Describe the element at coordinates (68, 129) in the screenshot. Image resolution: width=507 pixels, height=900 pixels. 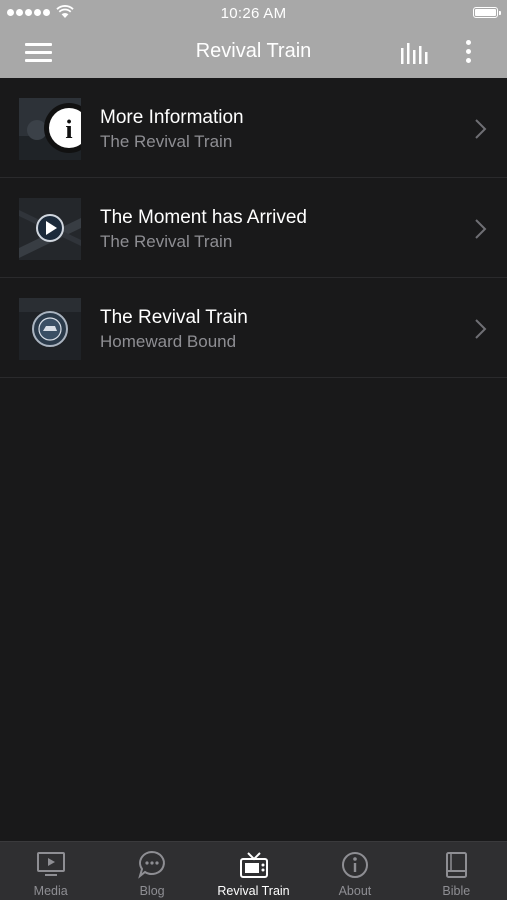
I see `svg-text: i` at that location.